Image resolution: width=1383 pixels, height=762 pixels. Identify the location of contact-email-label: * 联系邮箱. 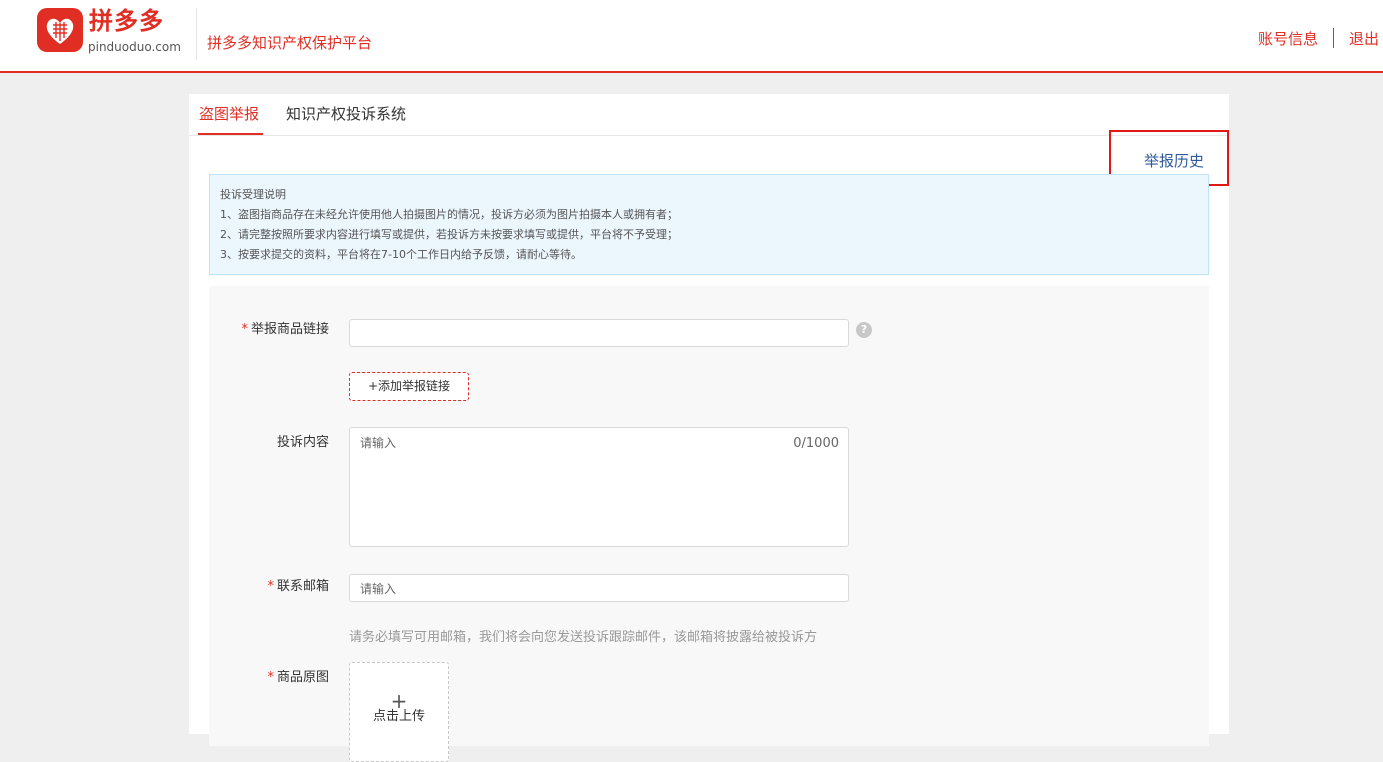
(269, 587).